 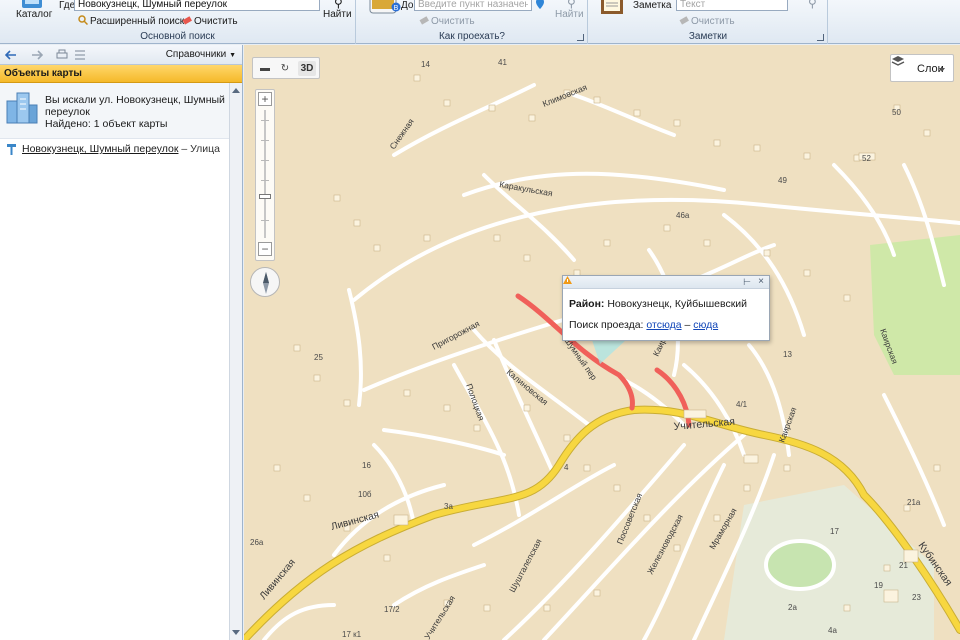 I want to click on where-input, so click(x=197, y=5).